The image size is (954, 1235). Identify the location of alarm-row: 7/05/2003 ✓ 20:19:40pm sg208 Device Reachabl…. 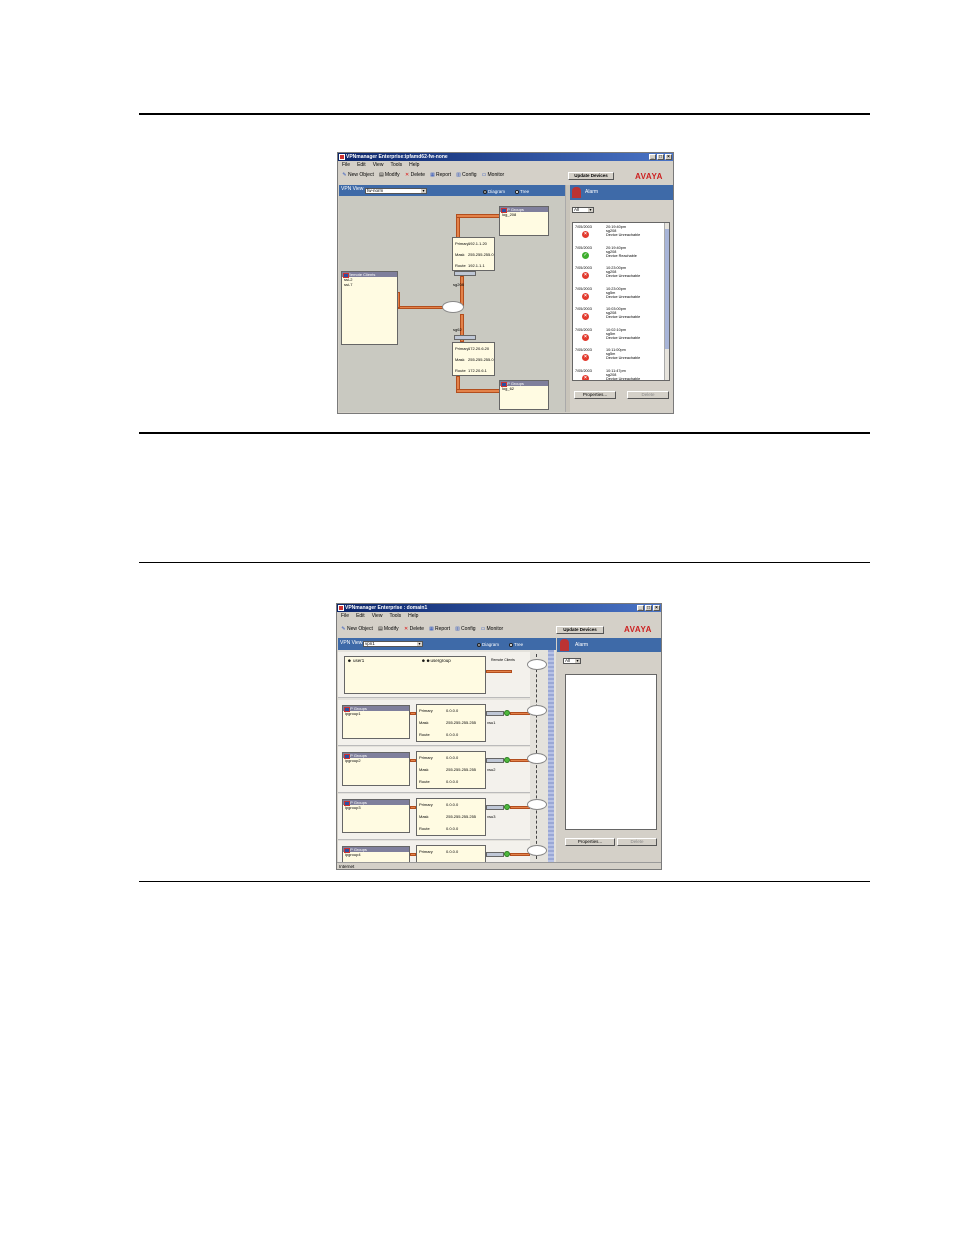
(622, 256).